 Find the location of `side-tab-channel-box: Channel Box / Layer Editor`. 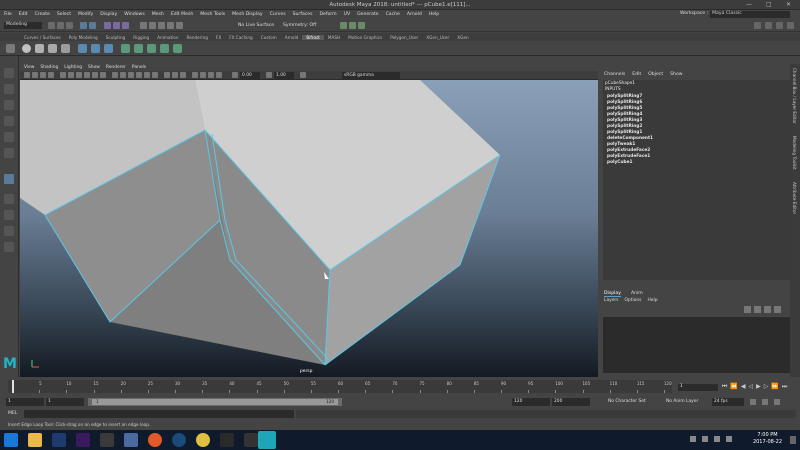

side-tab-channel-box: Channel Box / Layer Editor is located at coordinates (794, 96).